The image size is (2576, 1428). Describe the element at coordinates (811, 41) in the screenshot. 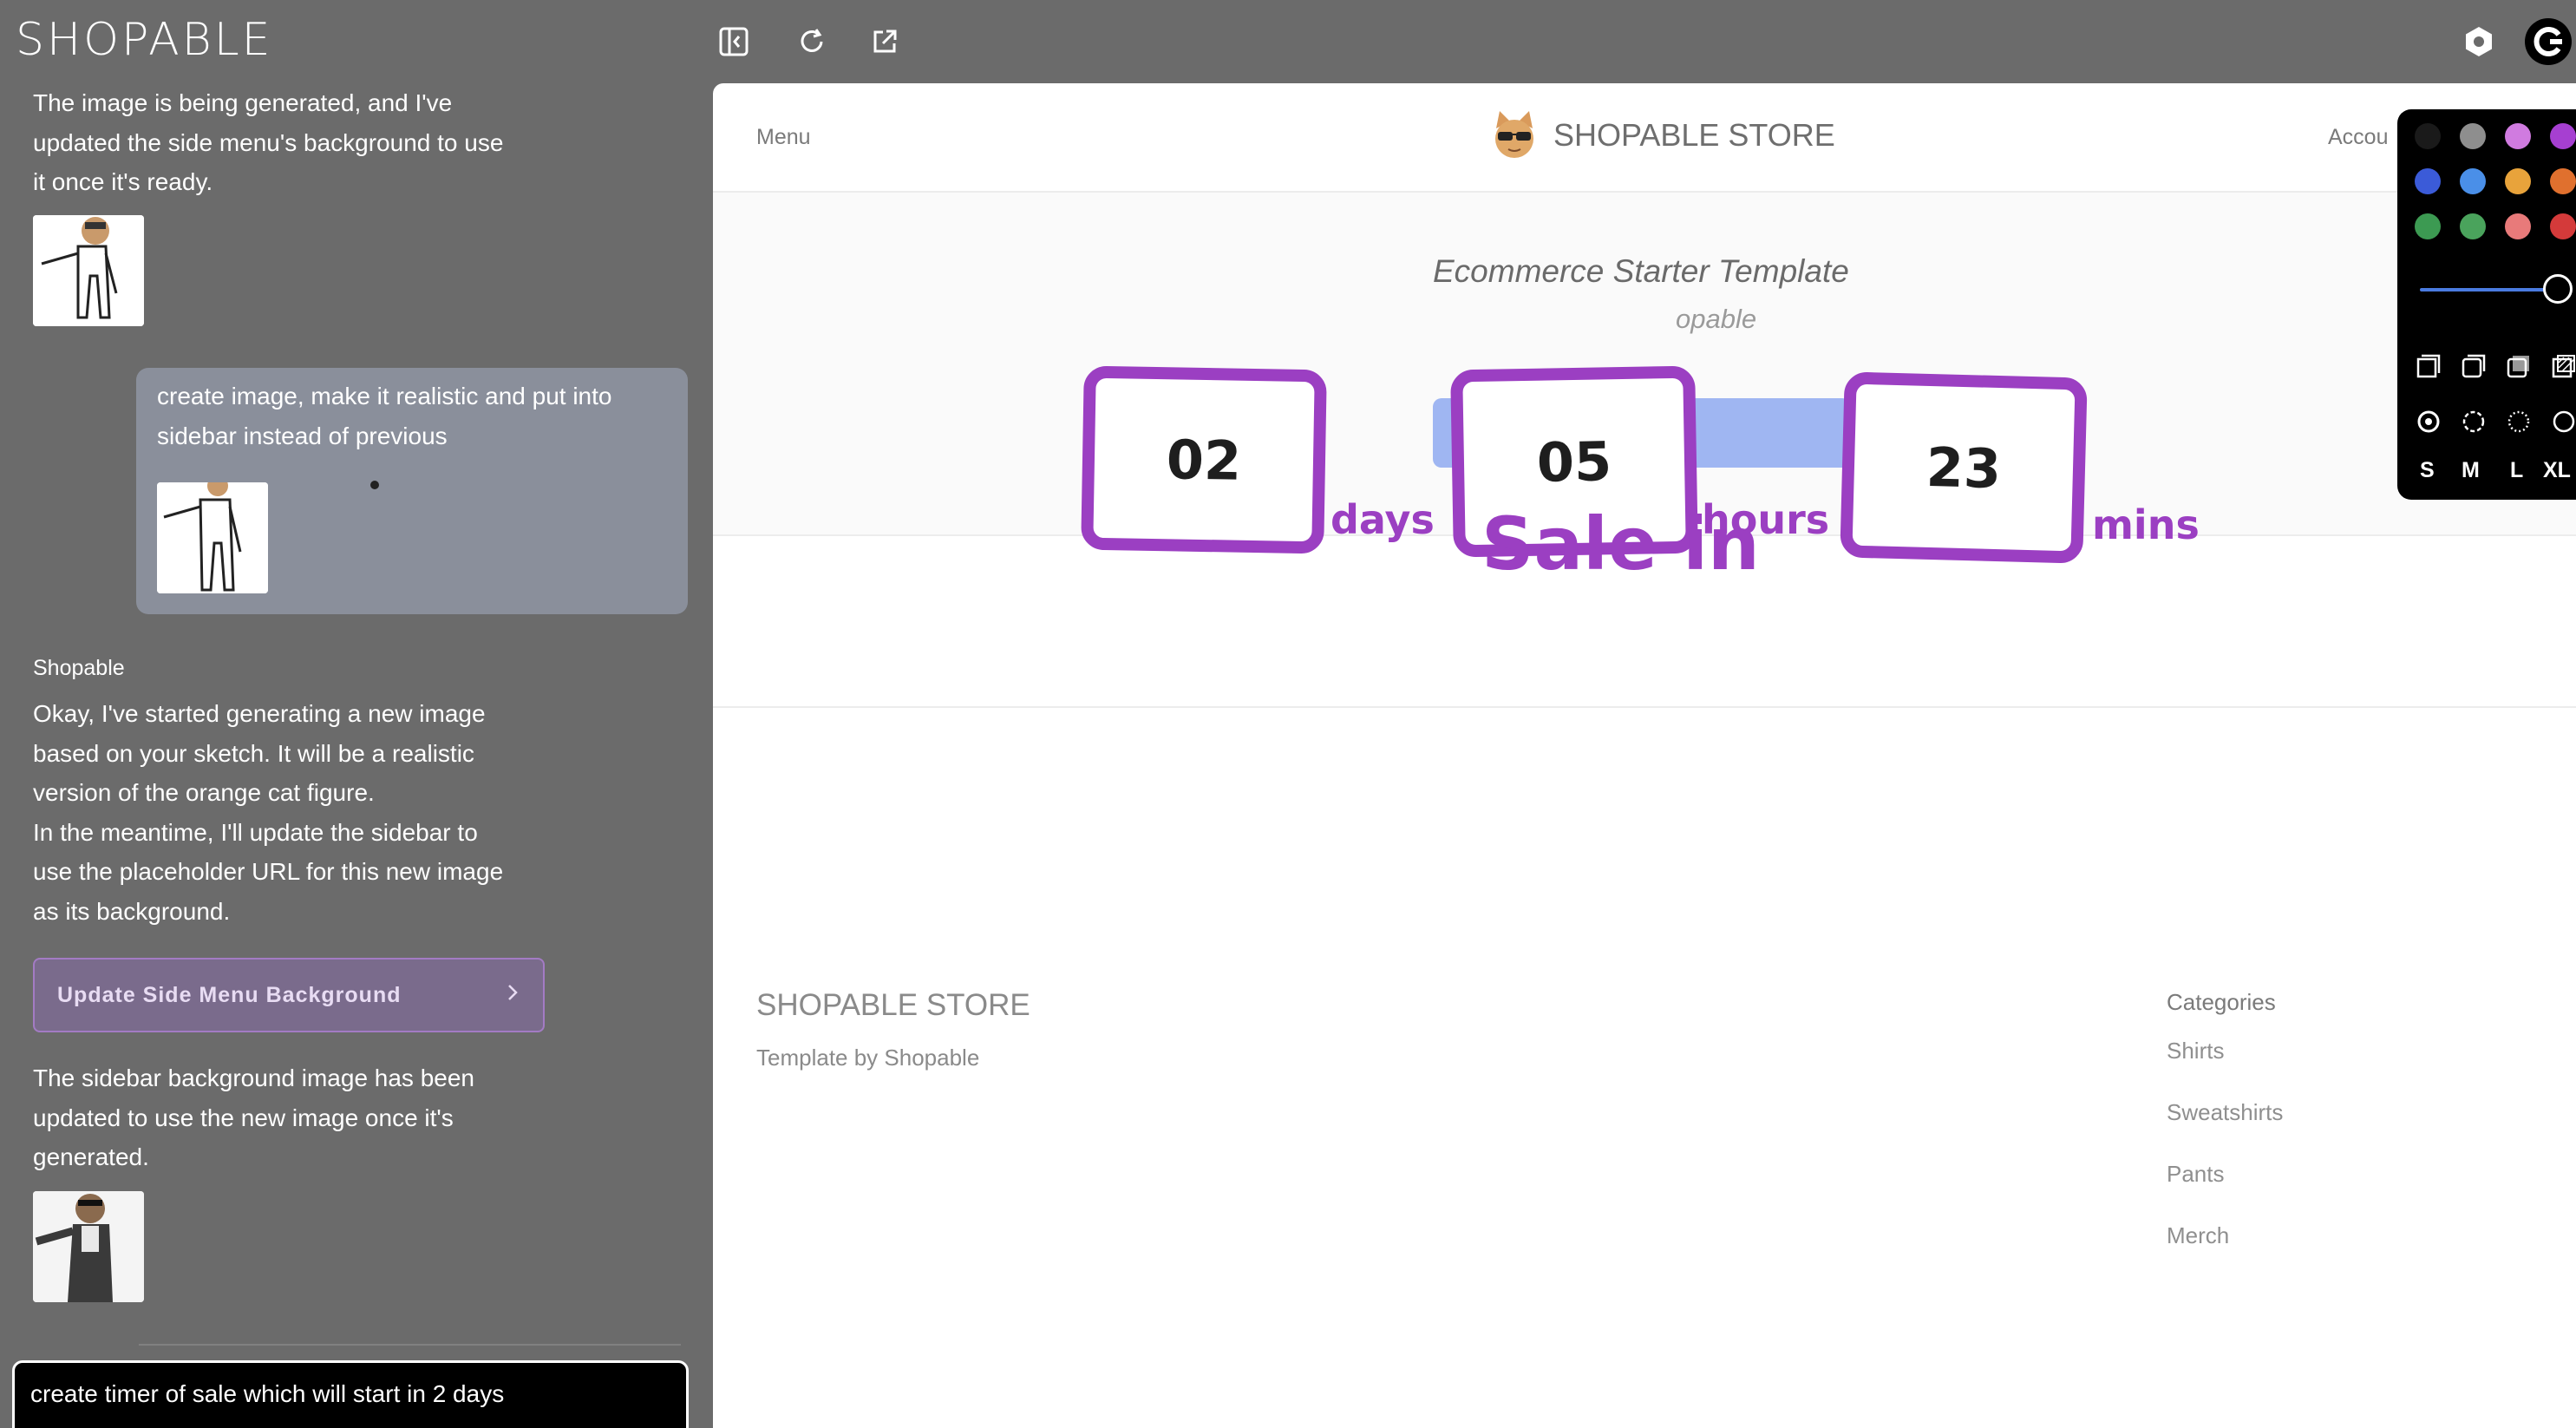

I see `refresh-icon` at that location.